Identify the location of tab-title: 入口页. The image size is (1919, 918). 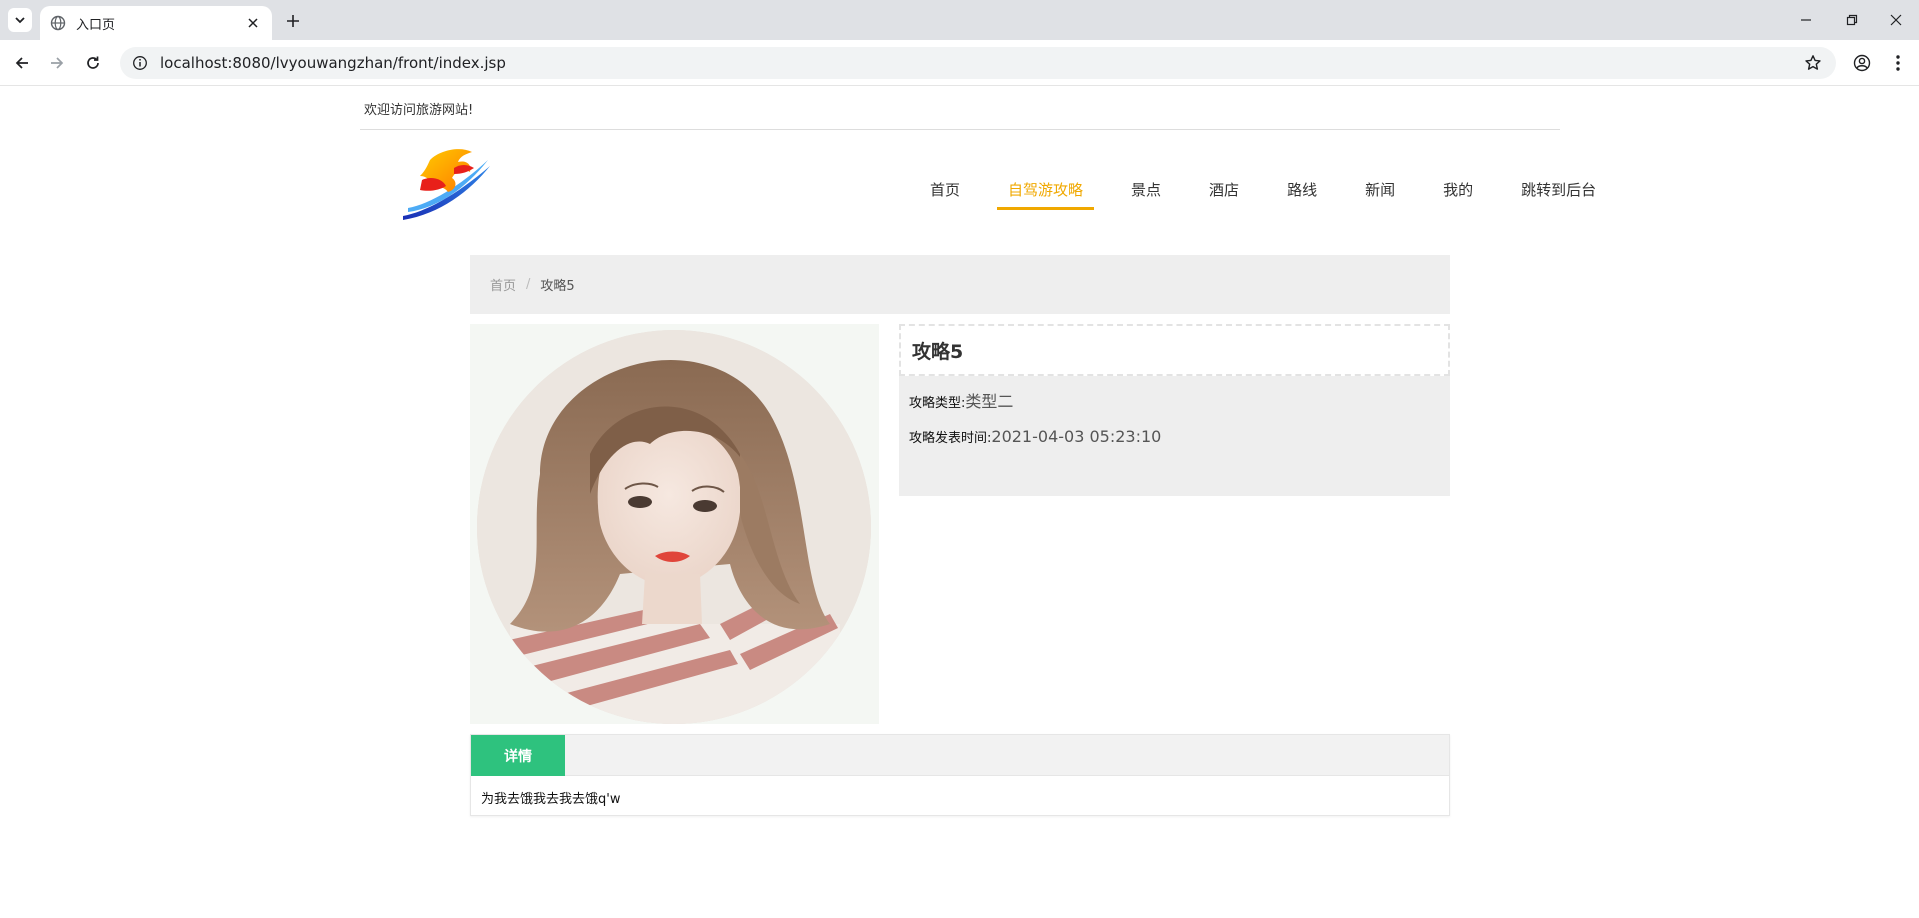
(96, 25).